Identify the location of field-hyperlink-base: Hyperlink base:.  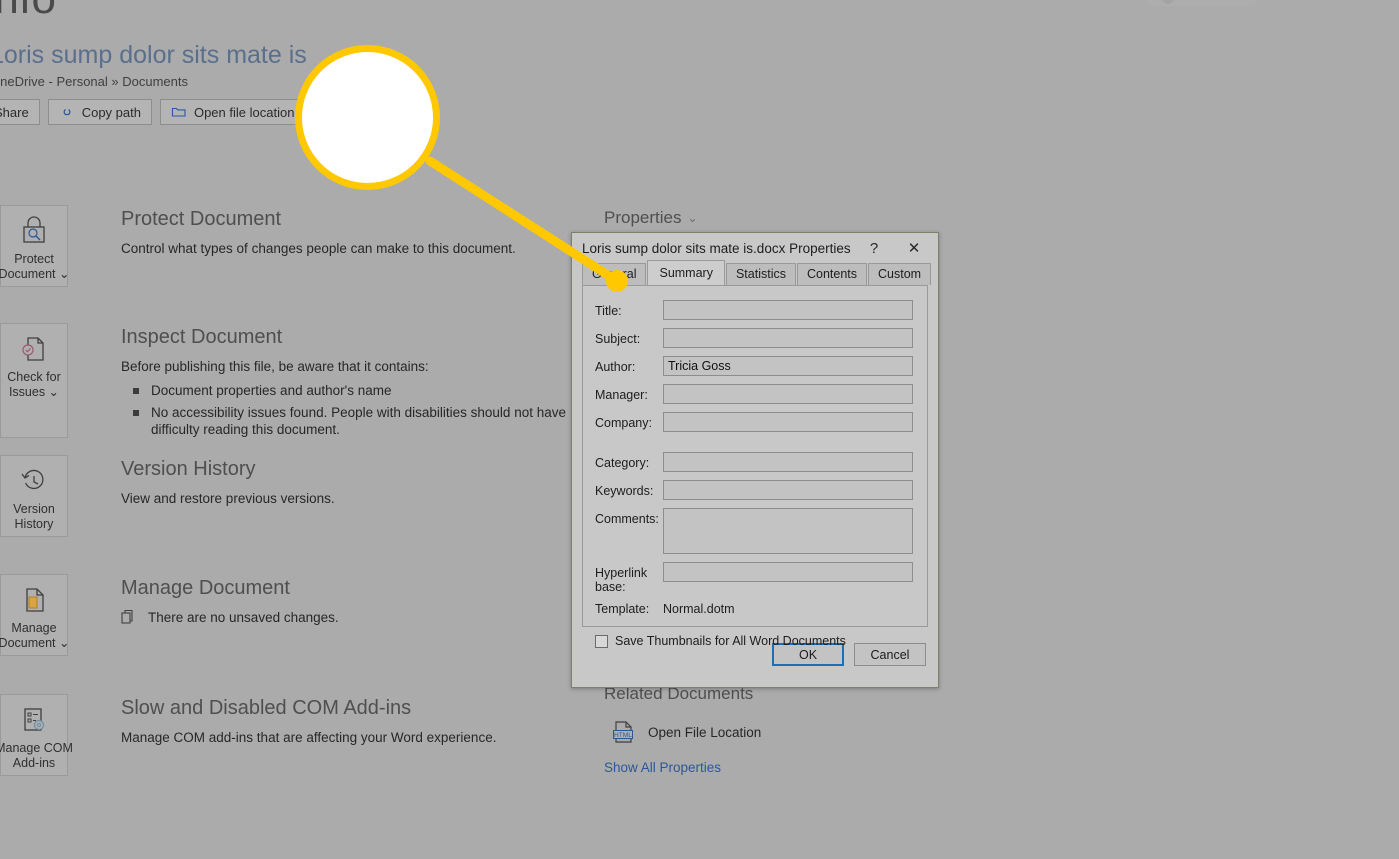
(754, 578).